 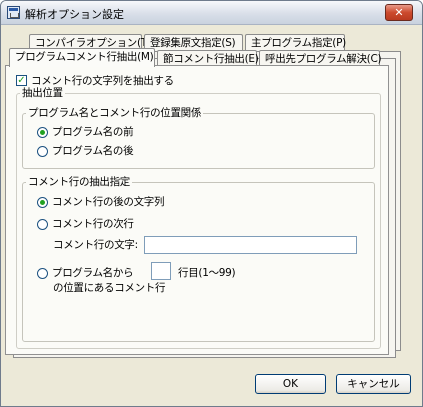 What do you see at coordinates (115, 113) in the screenshot?
I see `relation-group-legend: プログラム名とコメント行の位置関係` at bounding box center [115, 113].